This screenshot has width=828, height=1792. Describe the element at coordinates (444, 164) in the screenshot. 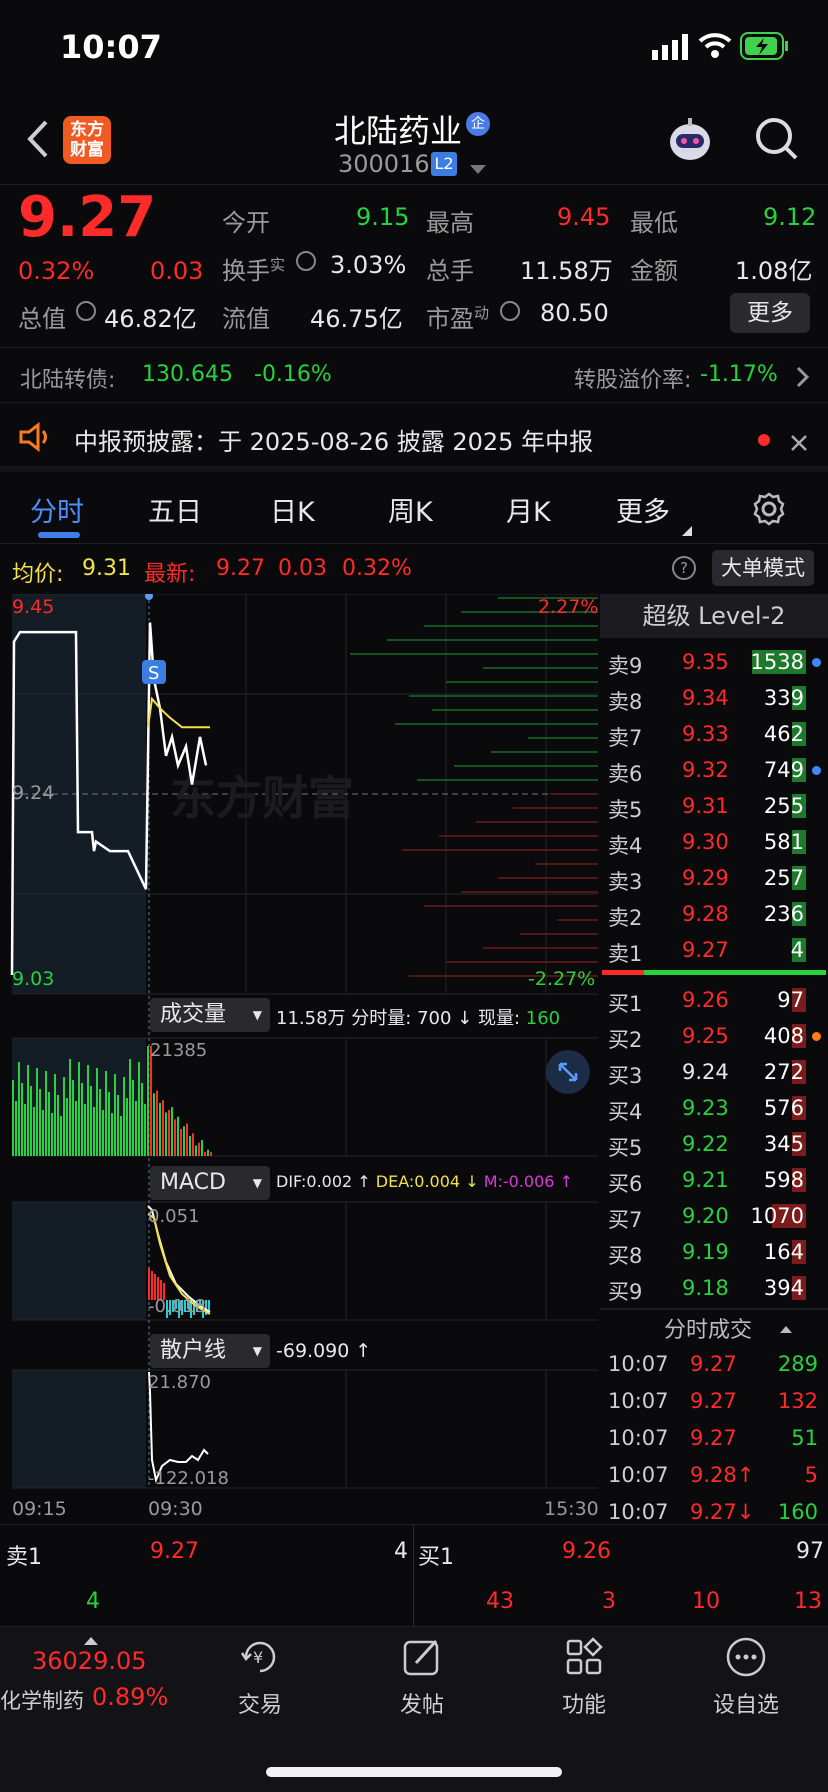

I see `level-badge: L2` at that location.